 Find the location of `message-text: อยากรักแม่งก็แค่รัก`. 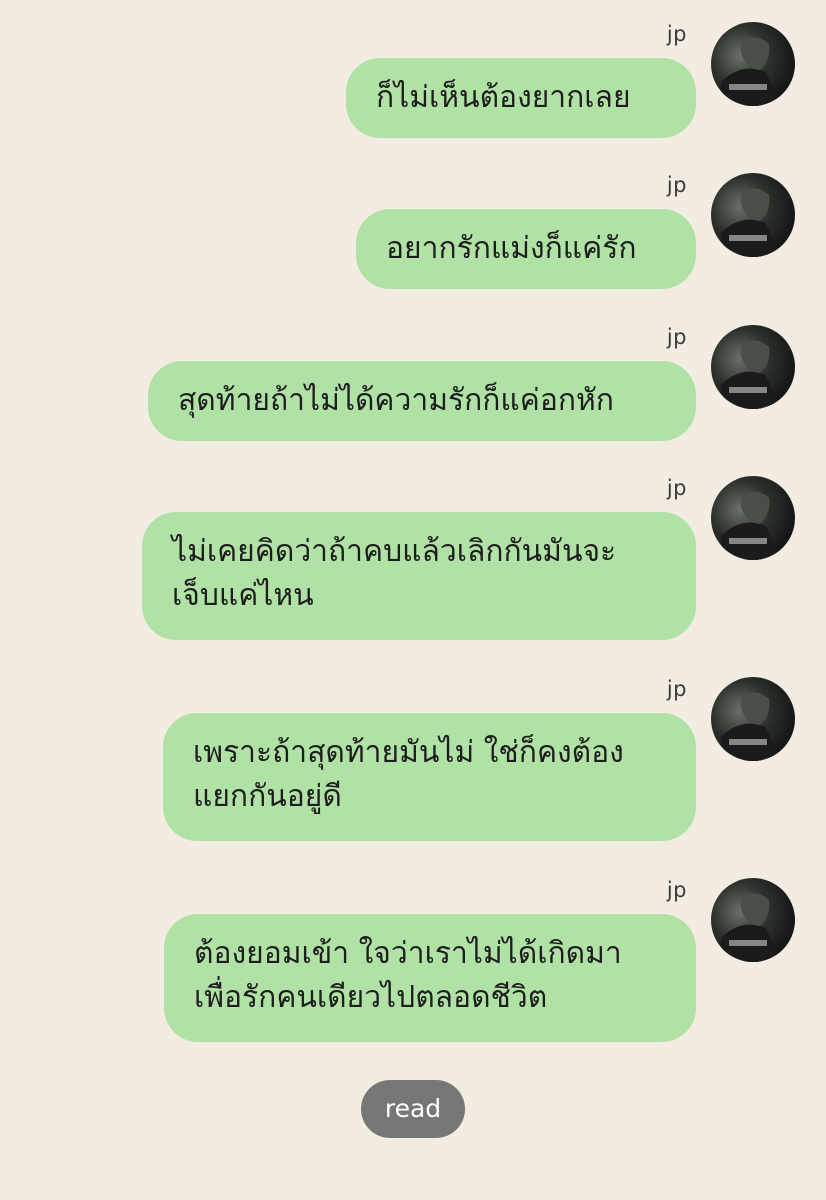

message-text: อยากรักแม่งก็แค่รัก is located at coordinates (511, 248).